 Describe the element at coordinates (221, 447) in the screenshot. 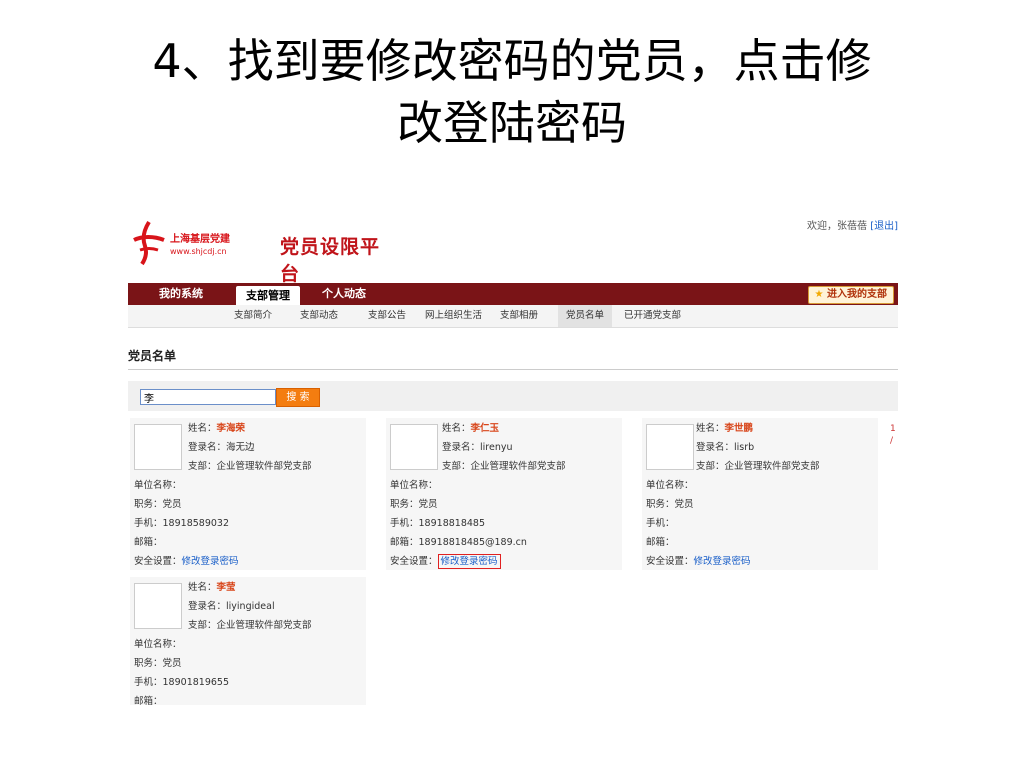

I see `member-login-row: 登录名：海无边` at that location.